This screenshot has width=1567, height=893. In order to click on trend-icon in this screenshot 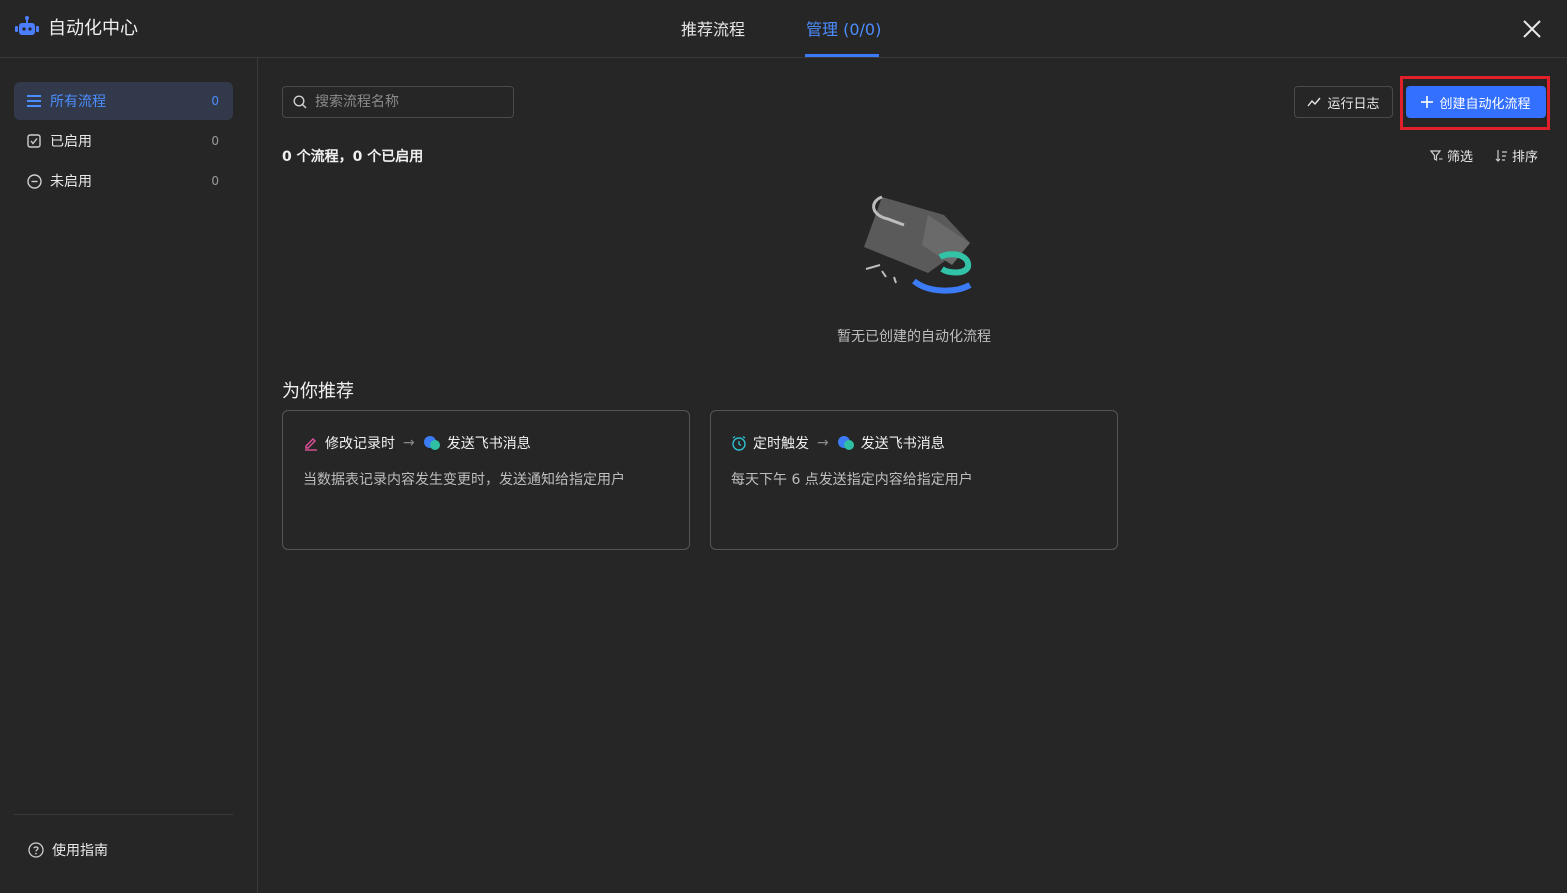, I will do `click(1314, 102)`.